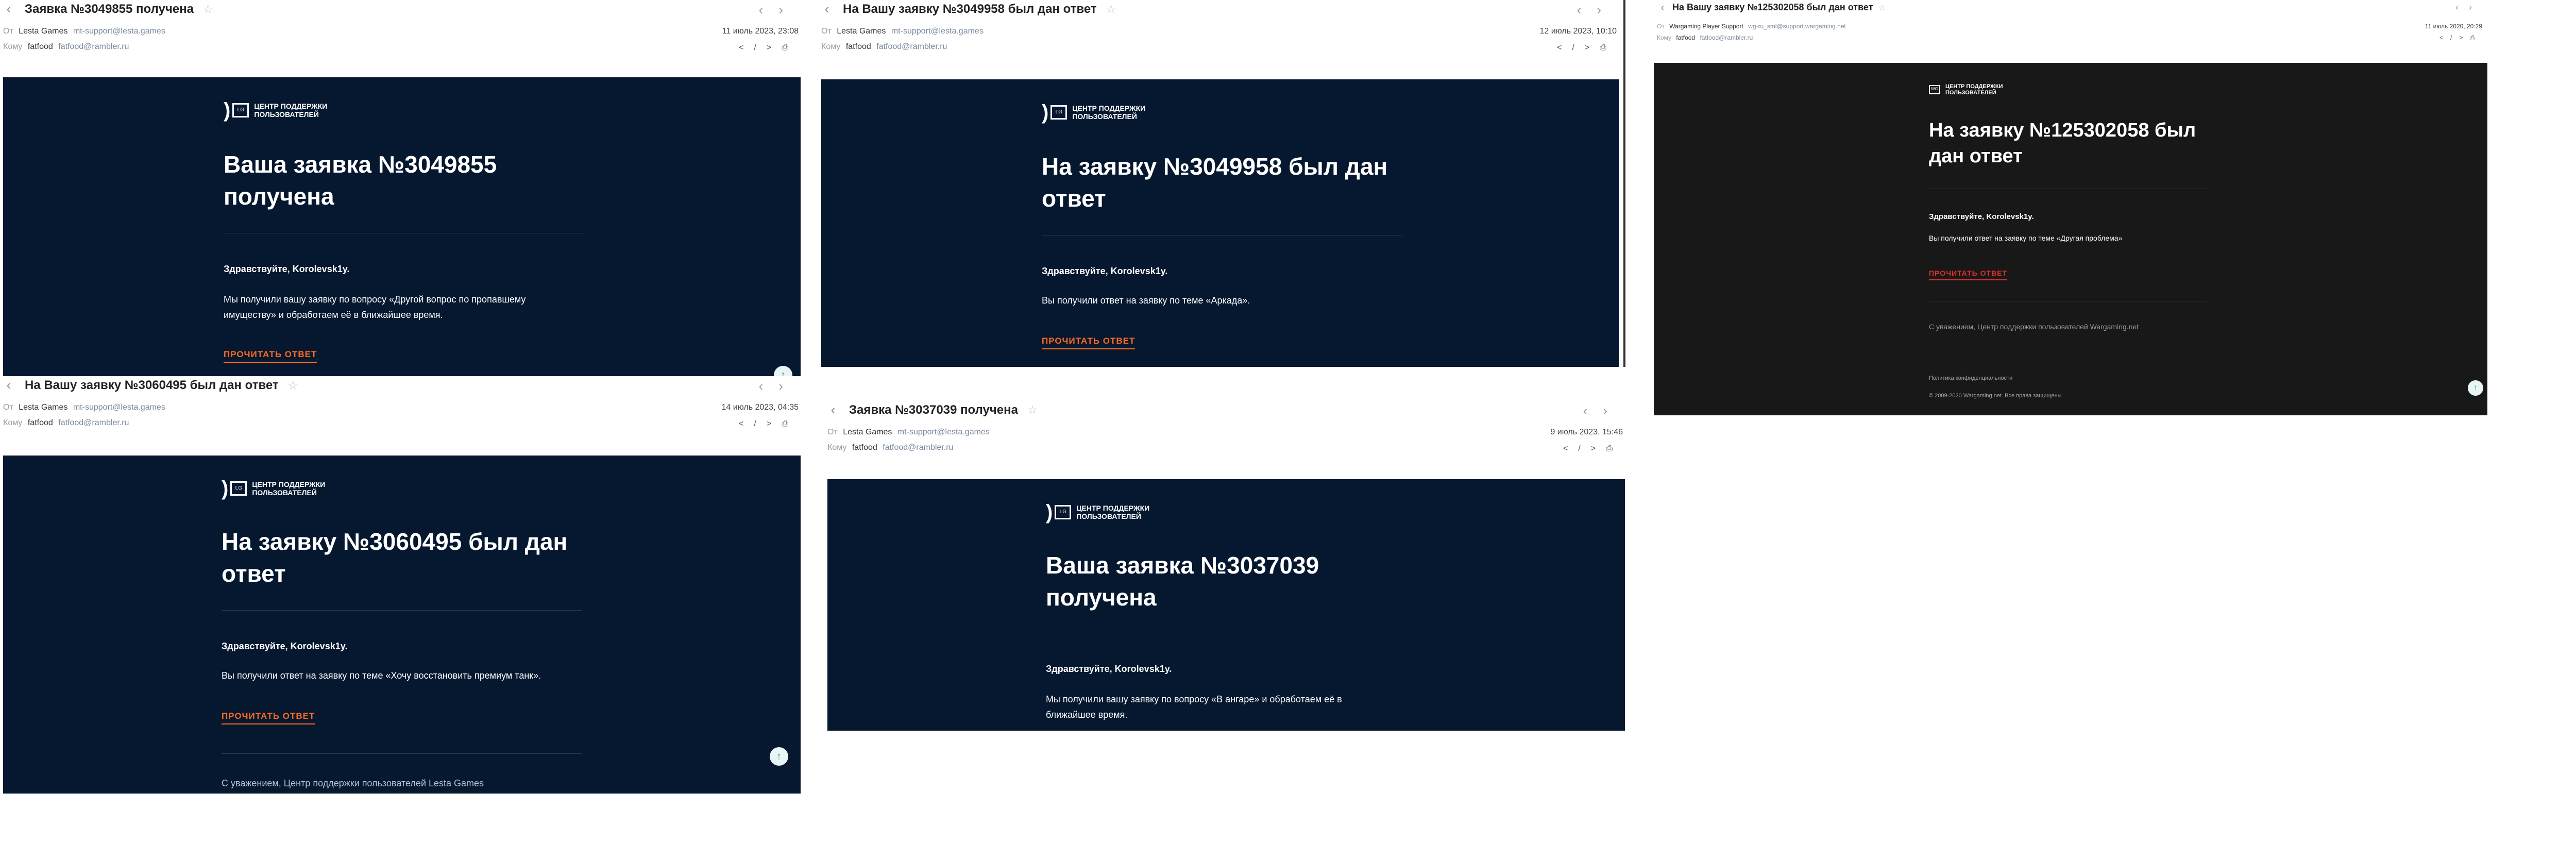 This screenshot has width=2576, height=843. I want to click on email-heading: Ваша заявка №3037039 получена, so click(1182, 582).